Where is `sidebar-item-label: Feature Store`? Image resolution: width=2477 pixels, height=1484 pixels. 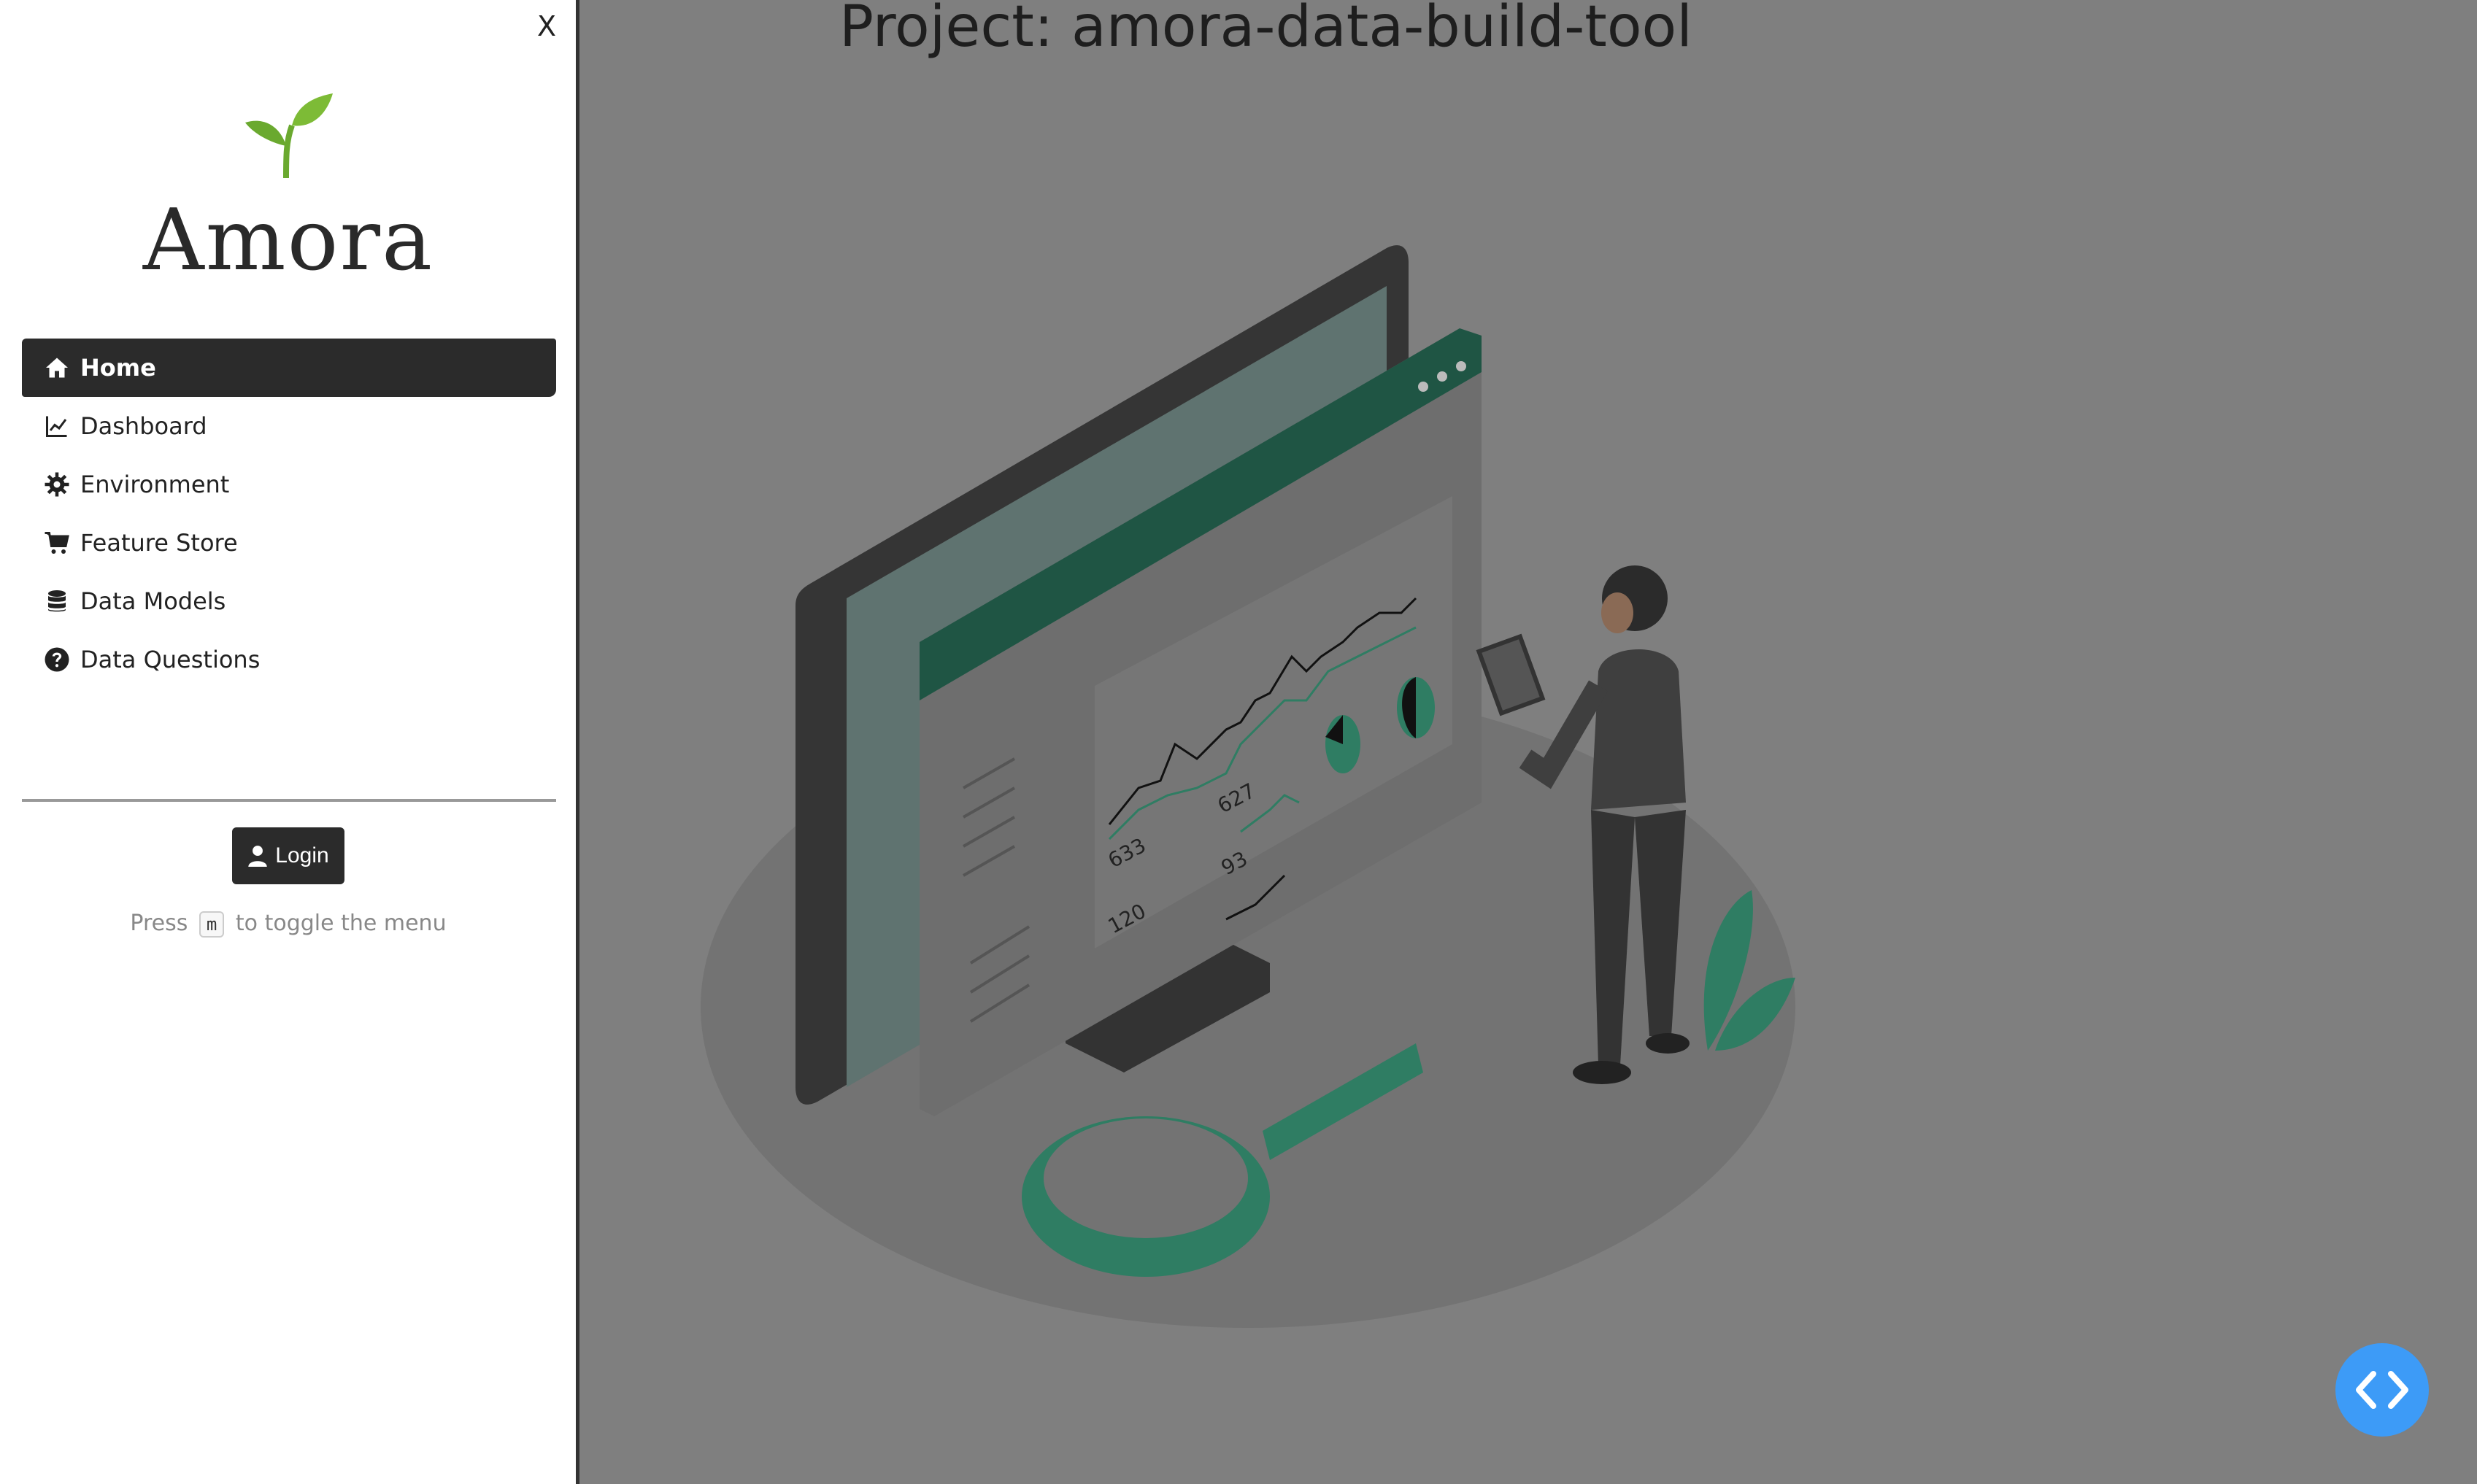 sidebar-item-label: Feature Store is located at coordinates (159, 543).